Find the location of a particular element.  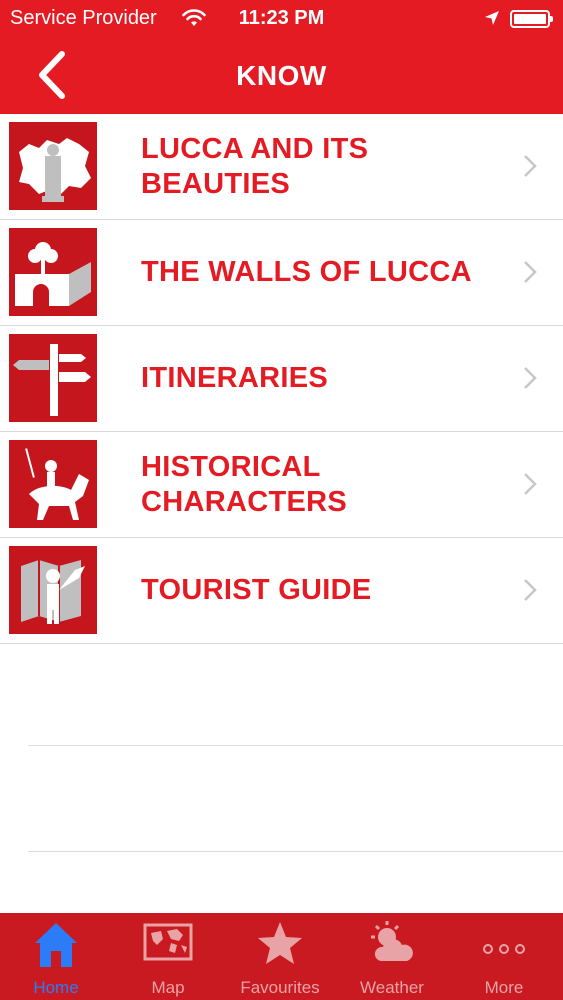

list-item-historical-characters: HISTORICAL CHARACTERS is located at coordinates (281, 485).